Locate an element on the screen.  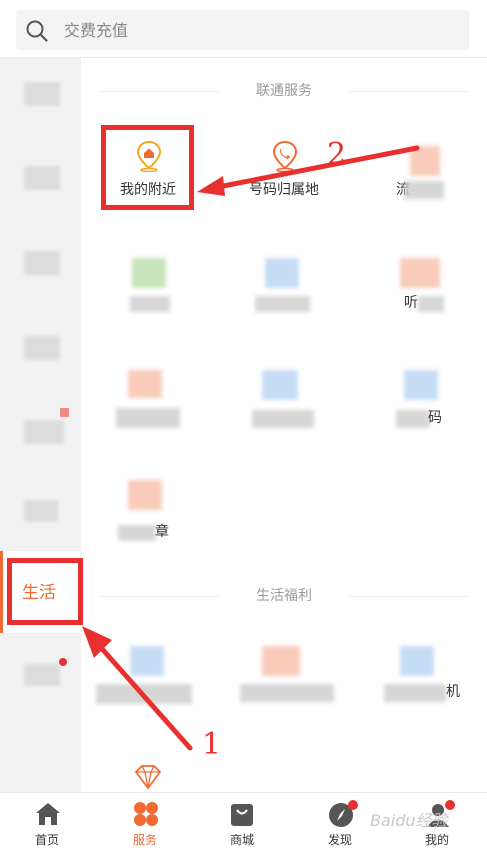
nav-service: 服务 is located at coordinates (145, 824).